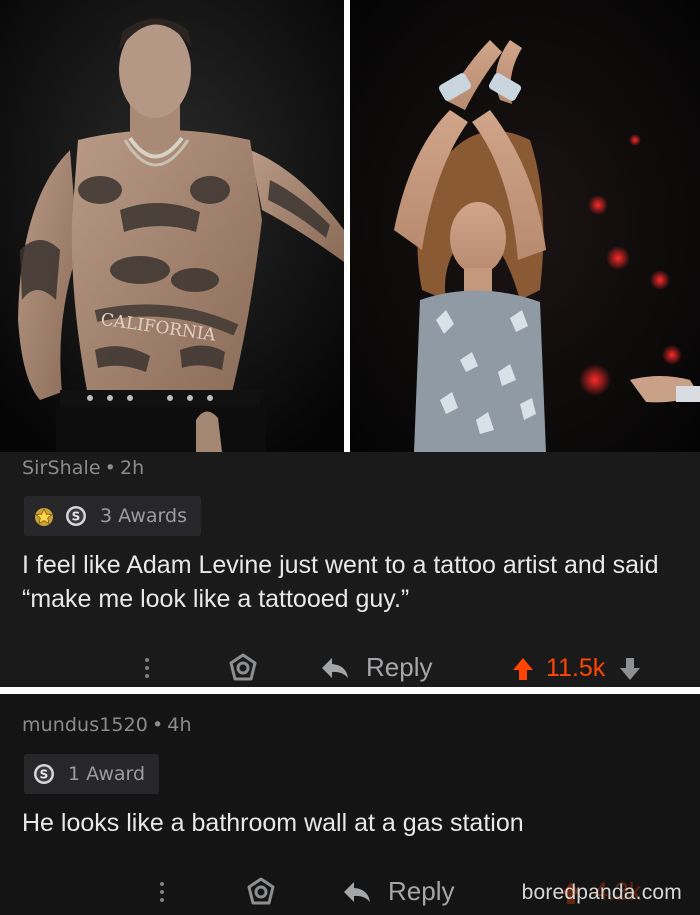 This screenshot has height=915, width=700. What do you see at coordinates (85, 725) in the screenshot?
I see `comment-username: mundus1520` at bounding box center [85, 725].